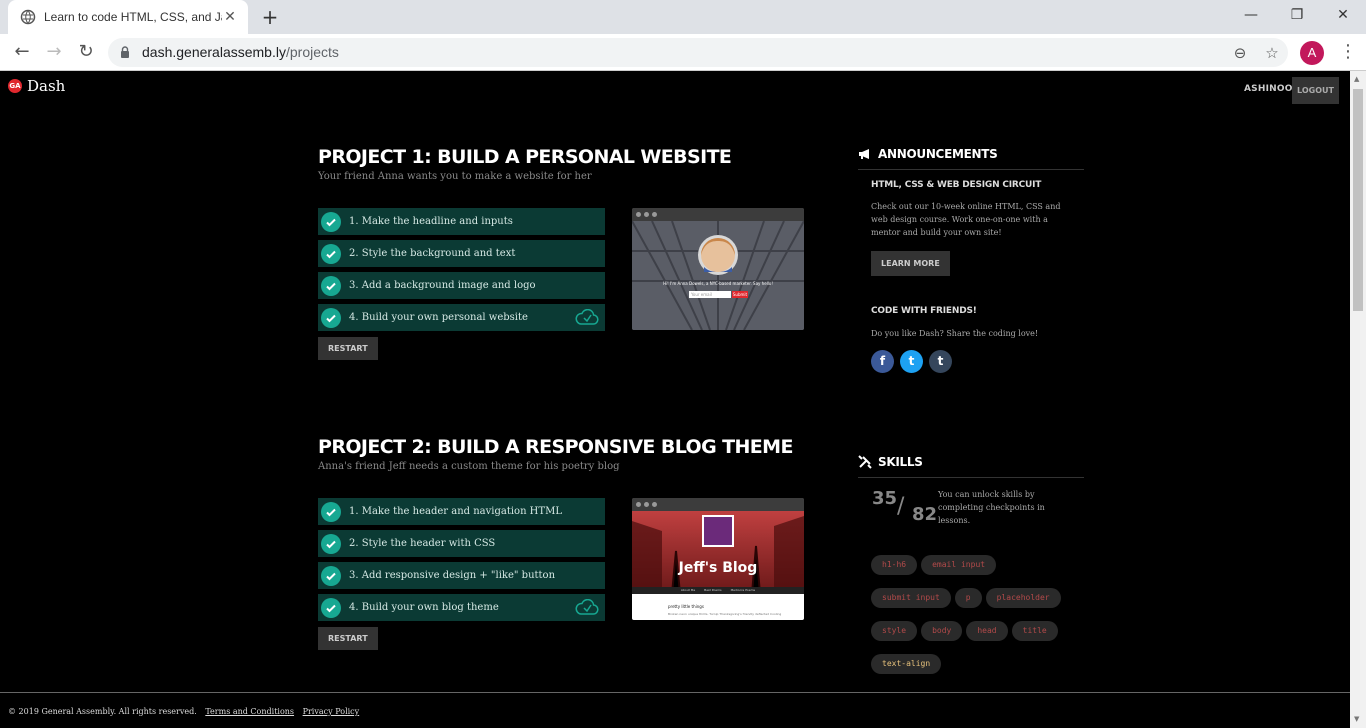 This screenshot has width=1366, height=728. I want to click on dash-logo: GA Dash, so click(36, 86).